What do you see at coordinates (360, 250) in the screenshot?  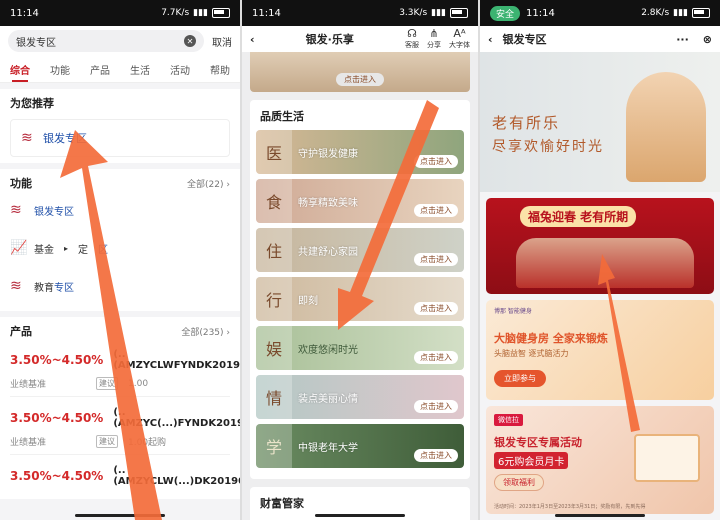 I see `life-item-housing: 住共建舒心家园 点击进入` at bounding box center [360, 250].